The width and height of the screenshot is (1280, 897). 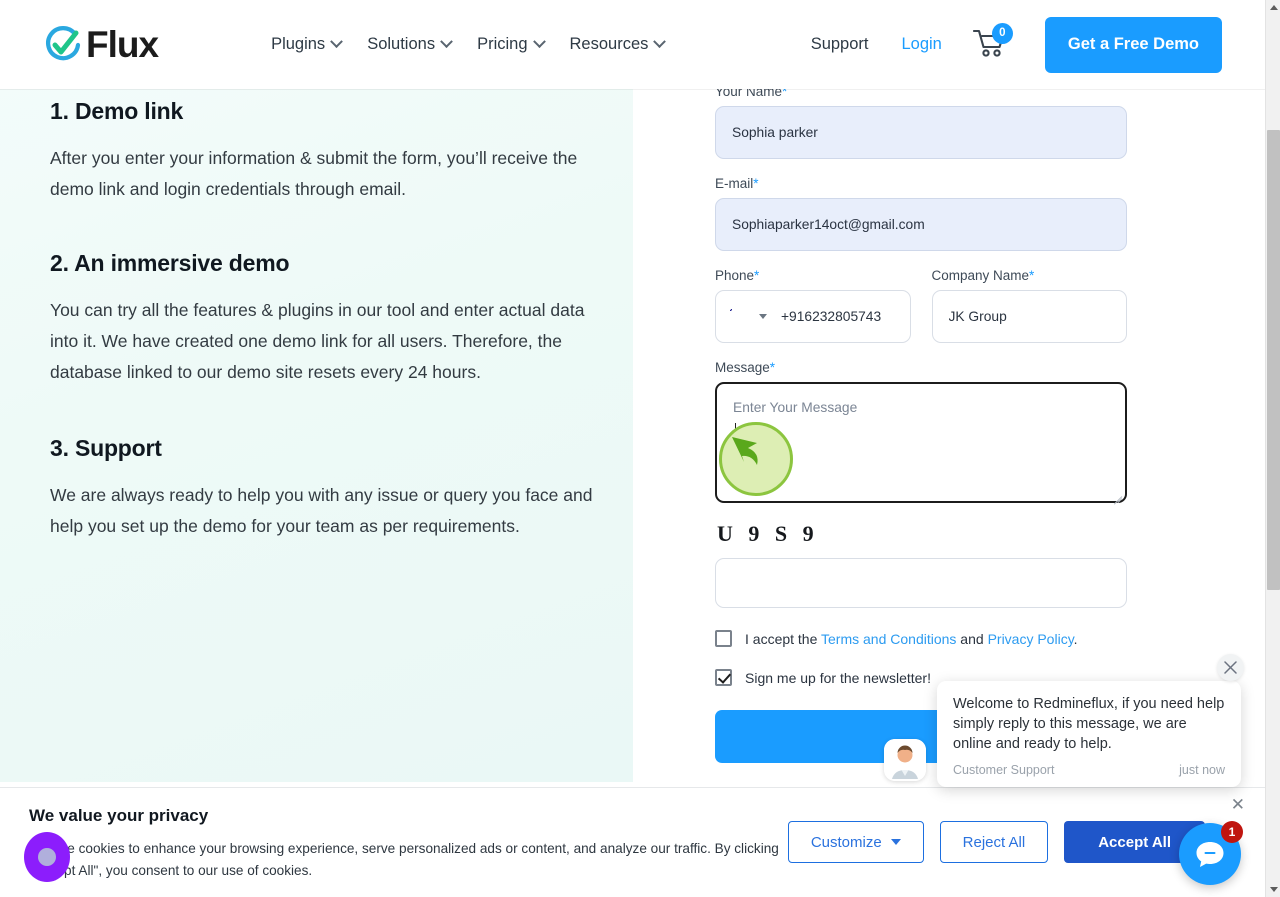 I want to click on india-flag-icon, so click(x=741, y=316).